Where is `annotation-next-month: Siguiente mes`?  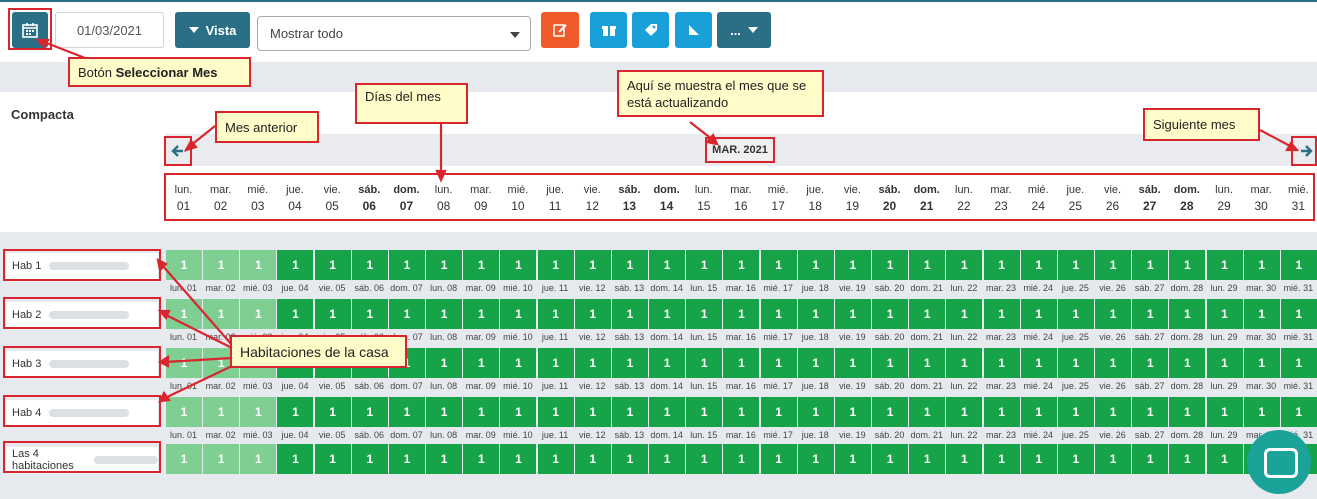 annotation-next-month: Siguiente mes is located at coordinates (1201, 124).